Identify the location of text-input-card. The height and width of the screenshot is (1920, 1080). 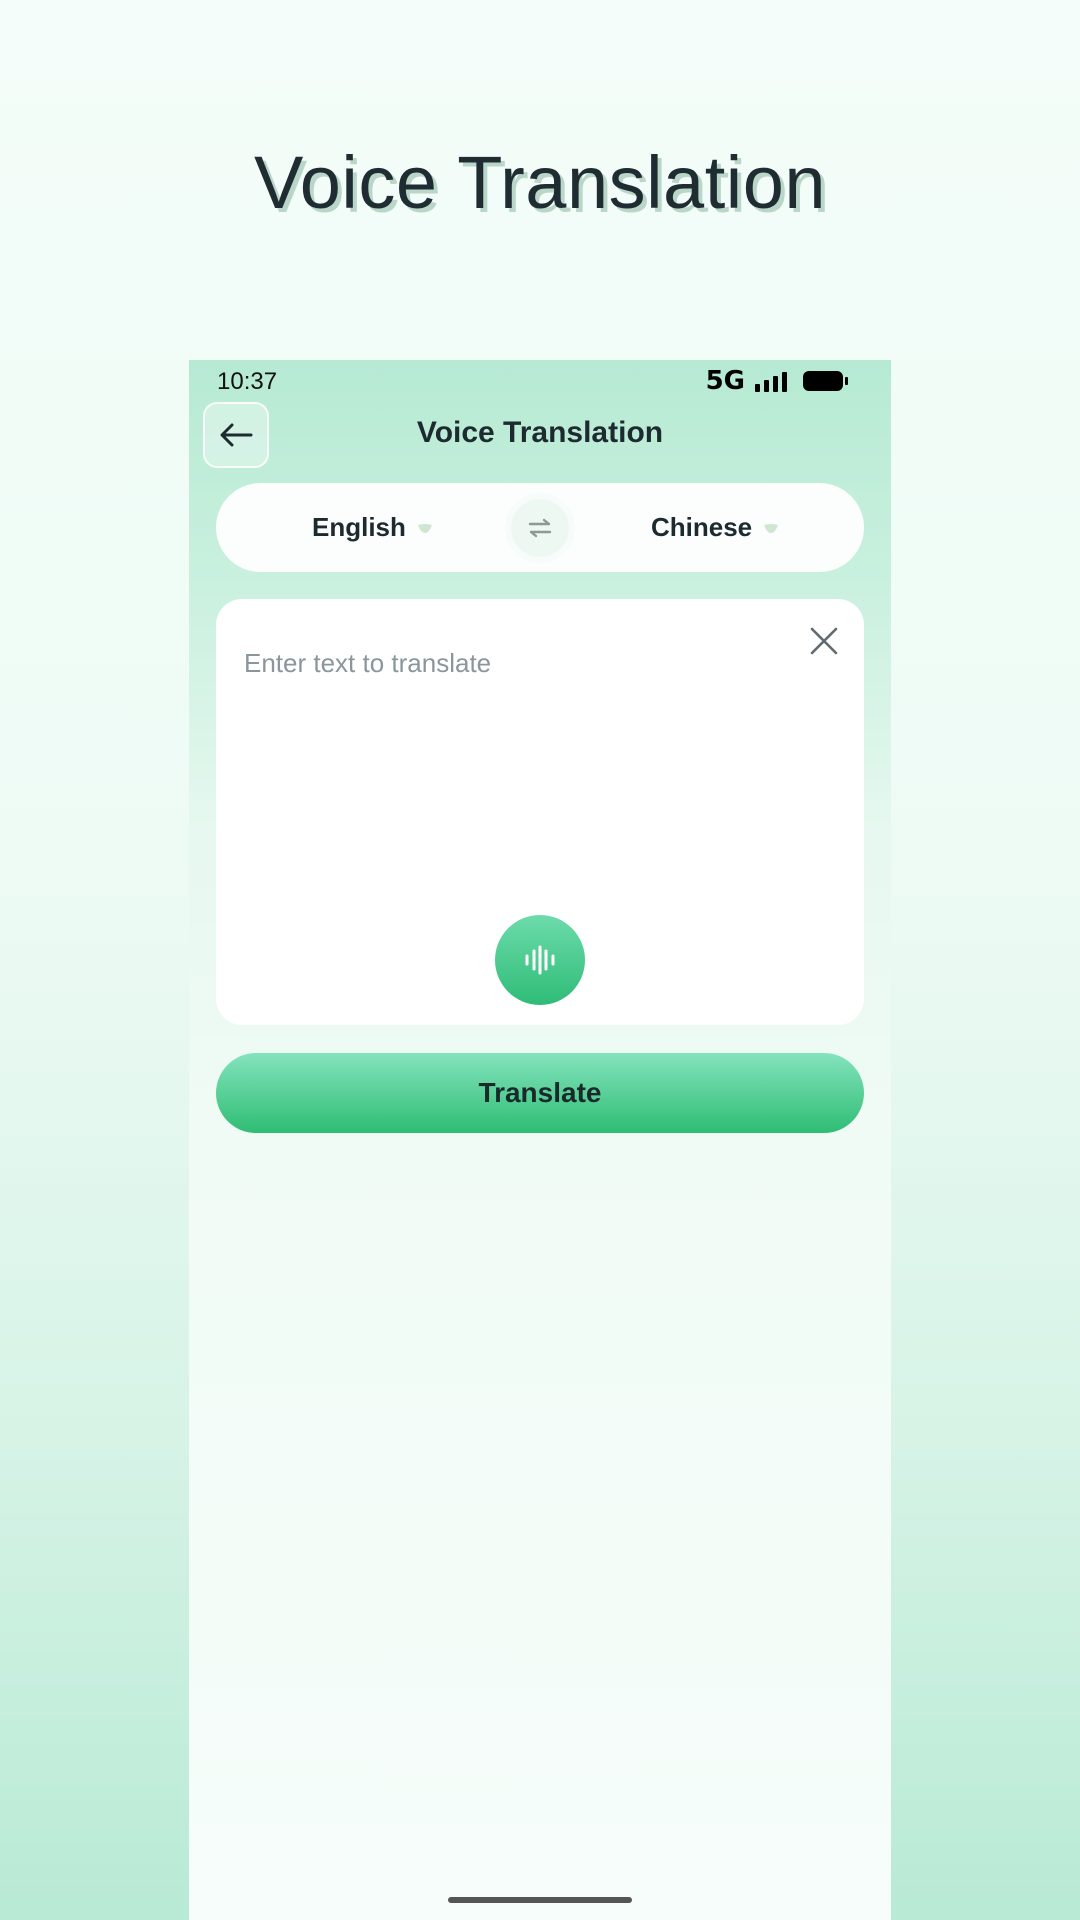
(540, 812).